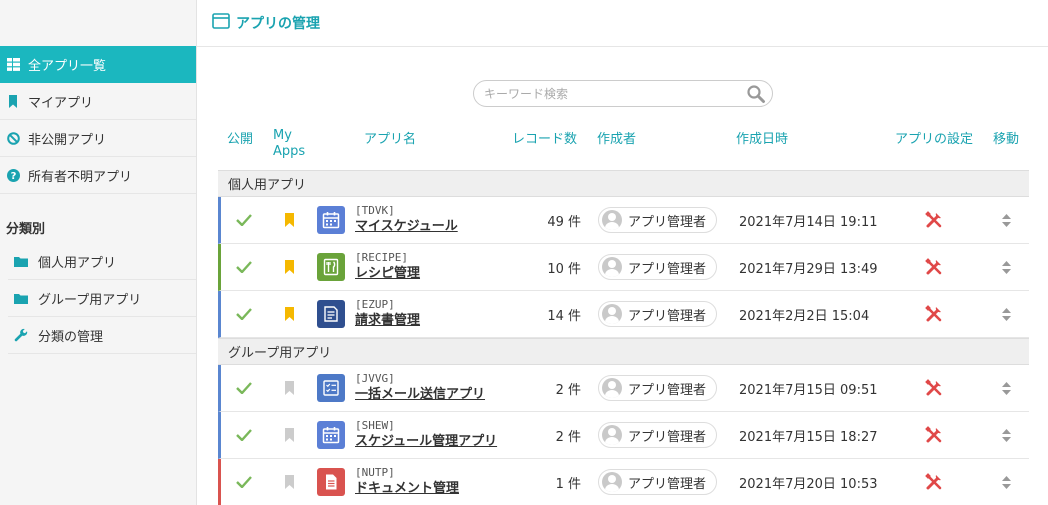 This screenshot has width=1048, height=505. What do you see at coordinates (564, 316) in the screenshot?
I see `record-count: 14 件` at bounding box center [564, 316].